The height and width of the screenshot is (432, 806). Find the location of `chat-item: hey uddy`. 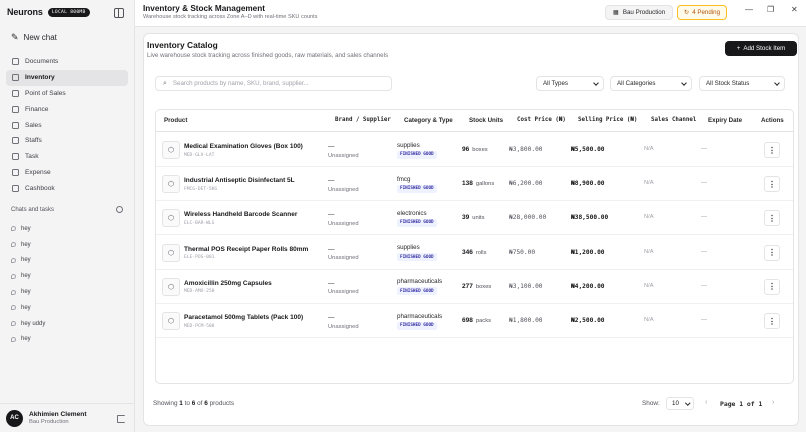

chat-item: hey uddy is located at coordinates (28, 324).